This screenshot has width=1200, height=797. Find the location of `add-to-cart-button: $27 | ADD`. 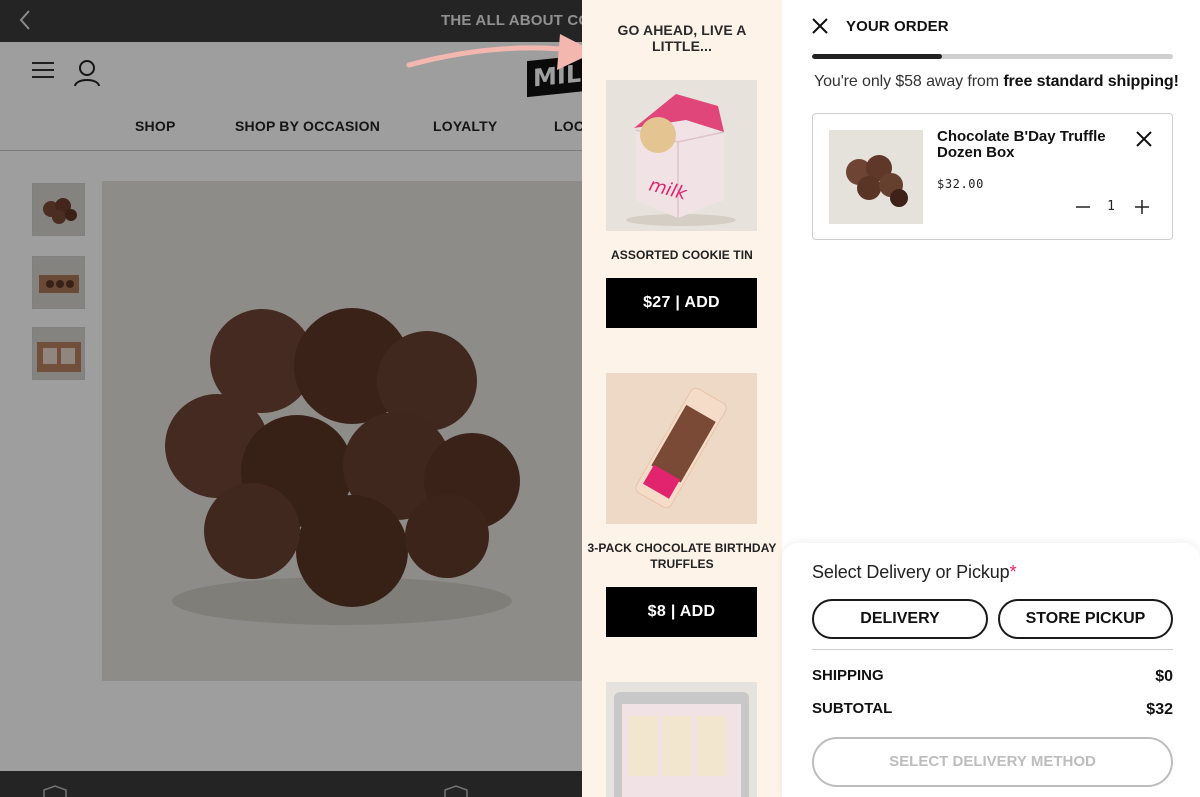

add-to-cart-button: $27 | ADD is located at coordinates (681, 303).